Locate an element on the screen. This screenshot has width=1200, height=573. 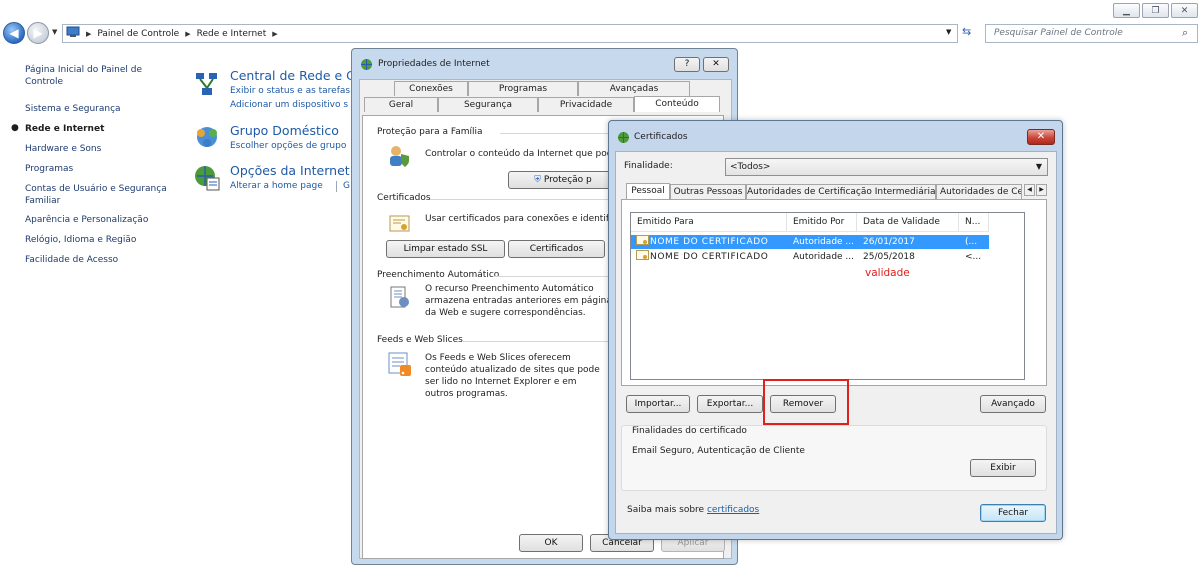
feeds-line-4: outros programas. is located at coordinates (466, 394).